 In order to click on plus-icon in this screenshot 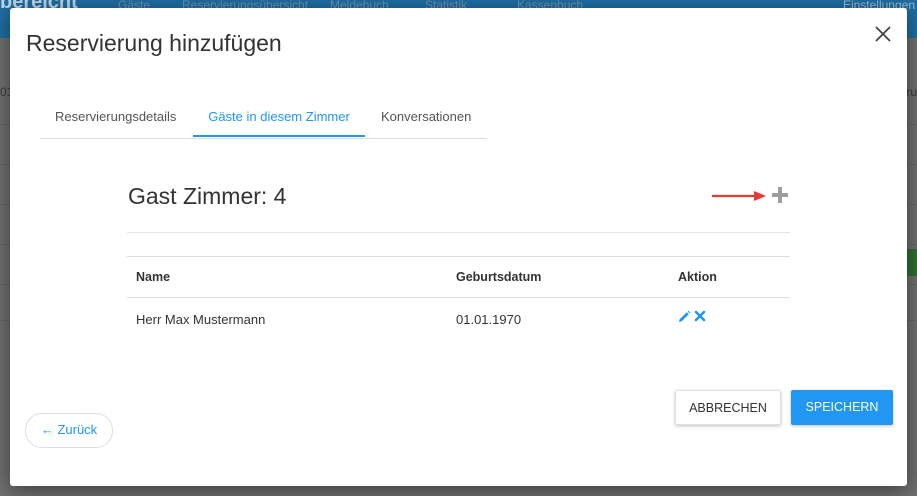, I will do `click(780, 195)`.